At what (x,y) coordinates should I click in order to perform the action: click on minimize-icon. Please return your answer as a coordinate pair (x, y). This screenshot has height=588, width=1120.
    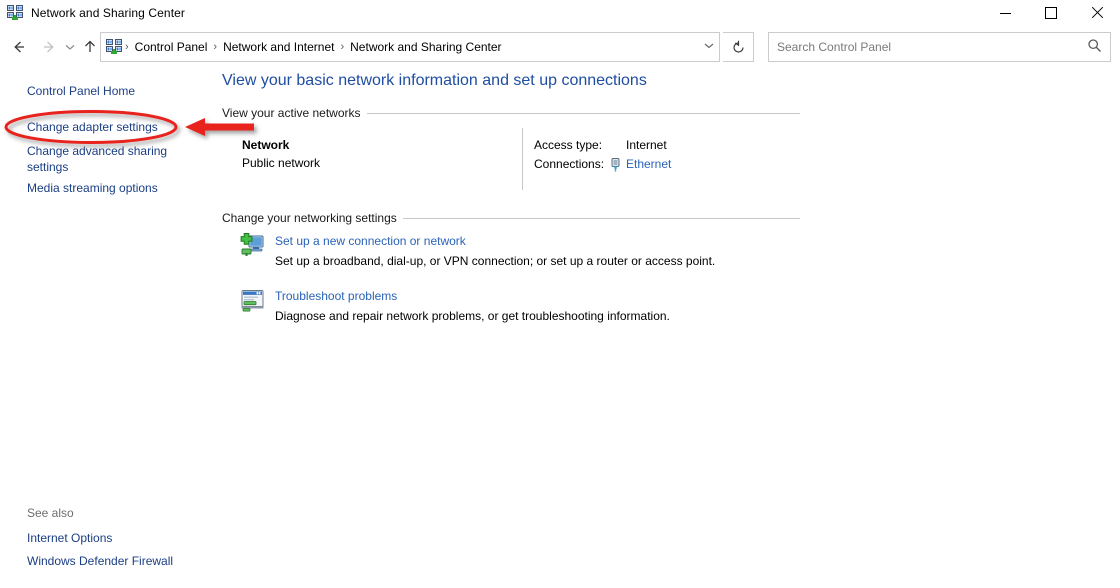
    Looking at the image, I should click on (1005, 13).